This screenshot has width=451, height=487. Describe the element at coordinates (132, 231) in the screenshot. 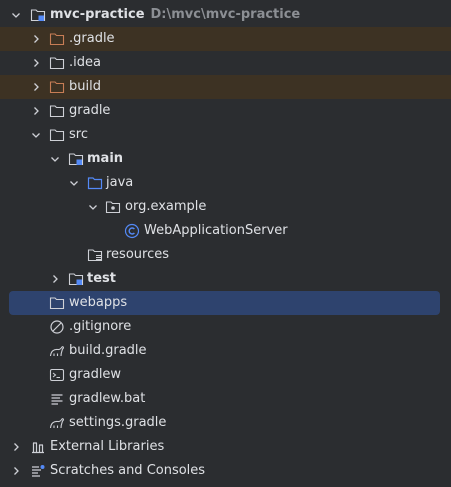

I see `class-icon` at that location.